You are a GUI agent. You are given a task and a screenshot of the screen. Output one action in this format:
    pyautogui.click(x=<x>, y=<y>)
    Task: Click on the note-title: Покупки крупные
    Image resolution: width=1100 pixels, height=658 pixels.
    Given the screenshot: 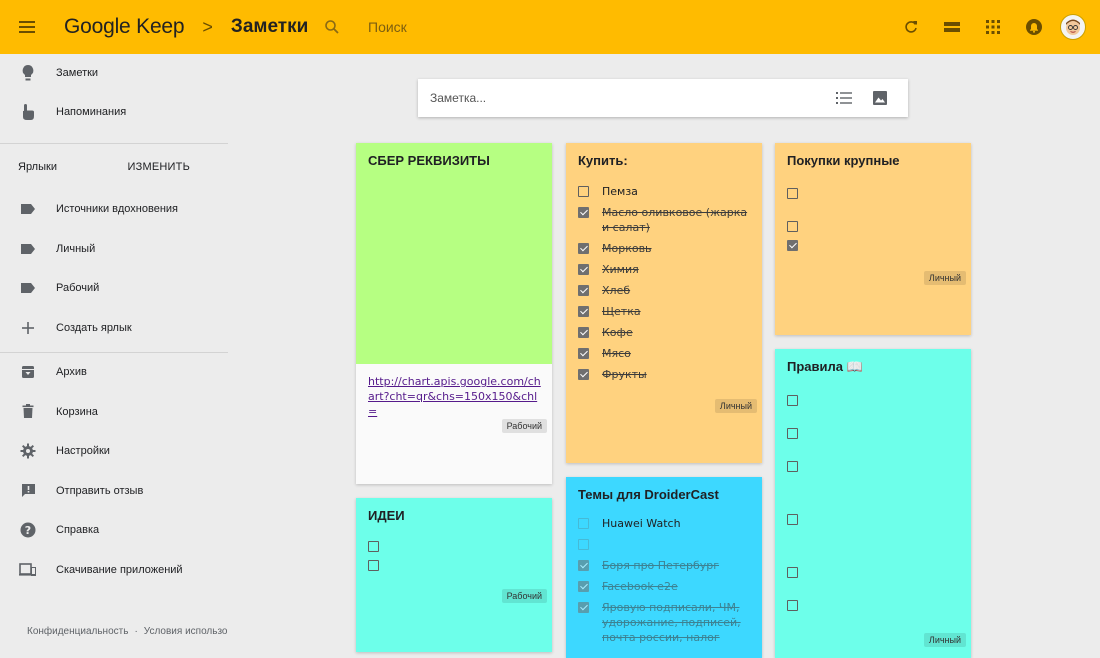 What is the action you would take?
    pyautogui.click(x=843, y=160)
    